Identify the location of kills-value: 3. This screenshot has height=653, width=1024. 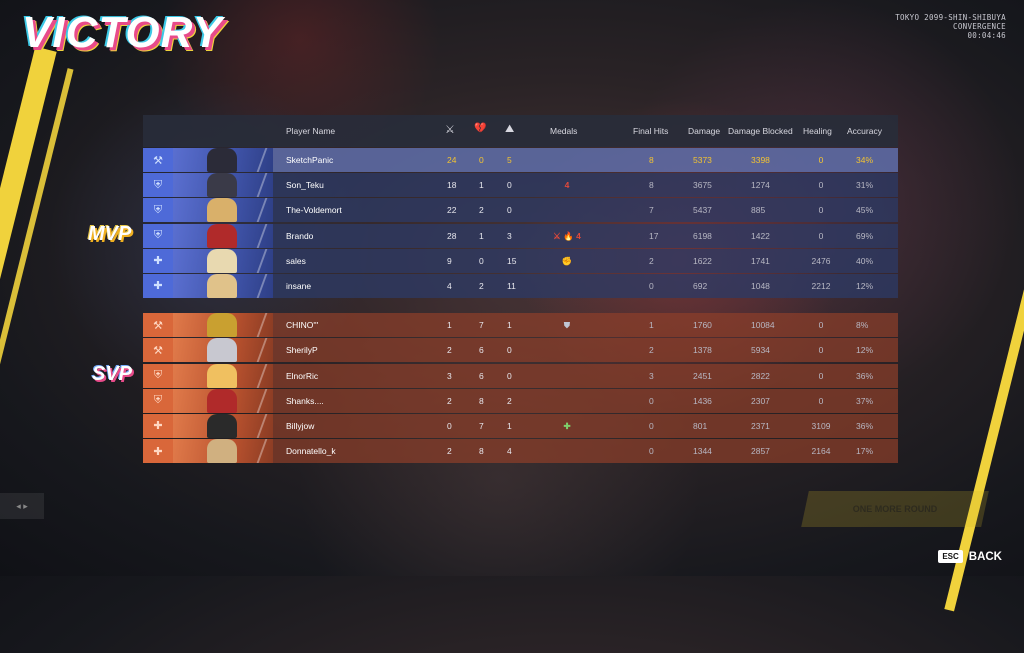
(449, 375).